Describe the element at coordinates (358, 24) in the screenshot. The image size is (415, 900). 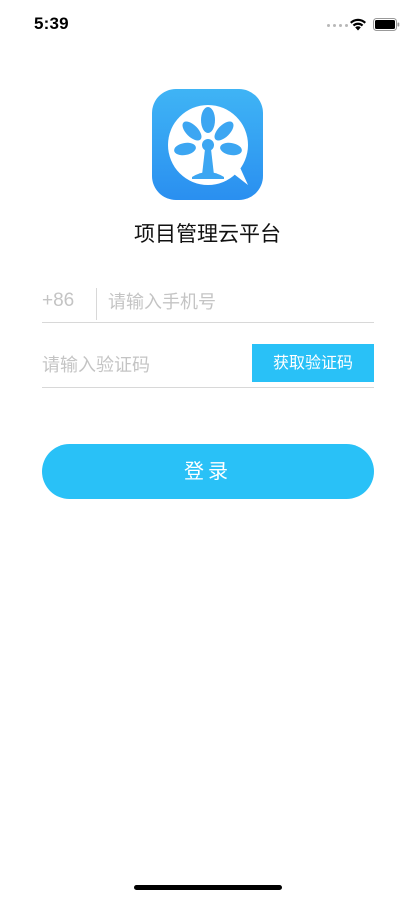
I see `wifi-icon` at that location.